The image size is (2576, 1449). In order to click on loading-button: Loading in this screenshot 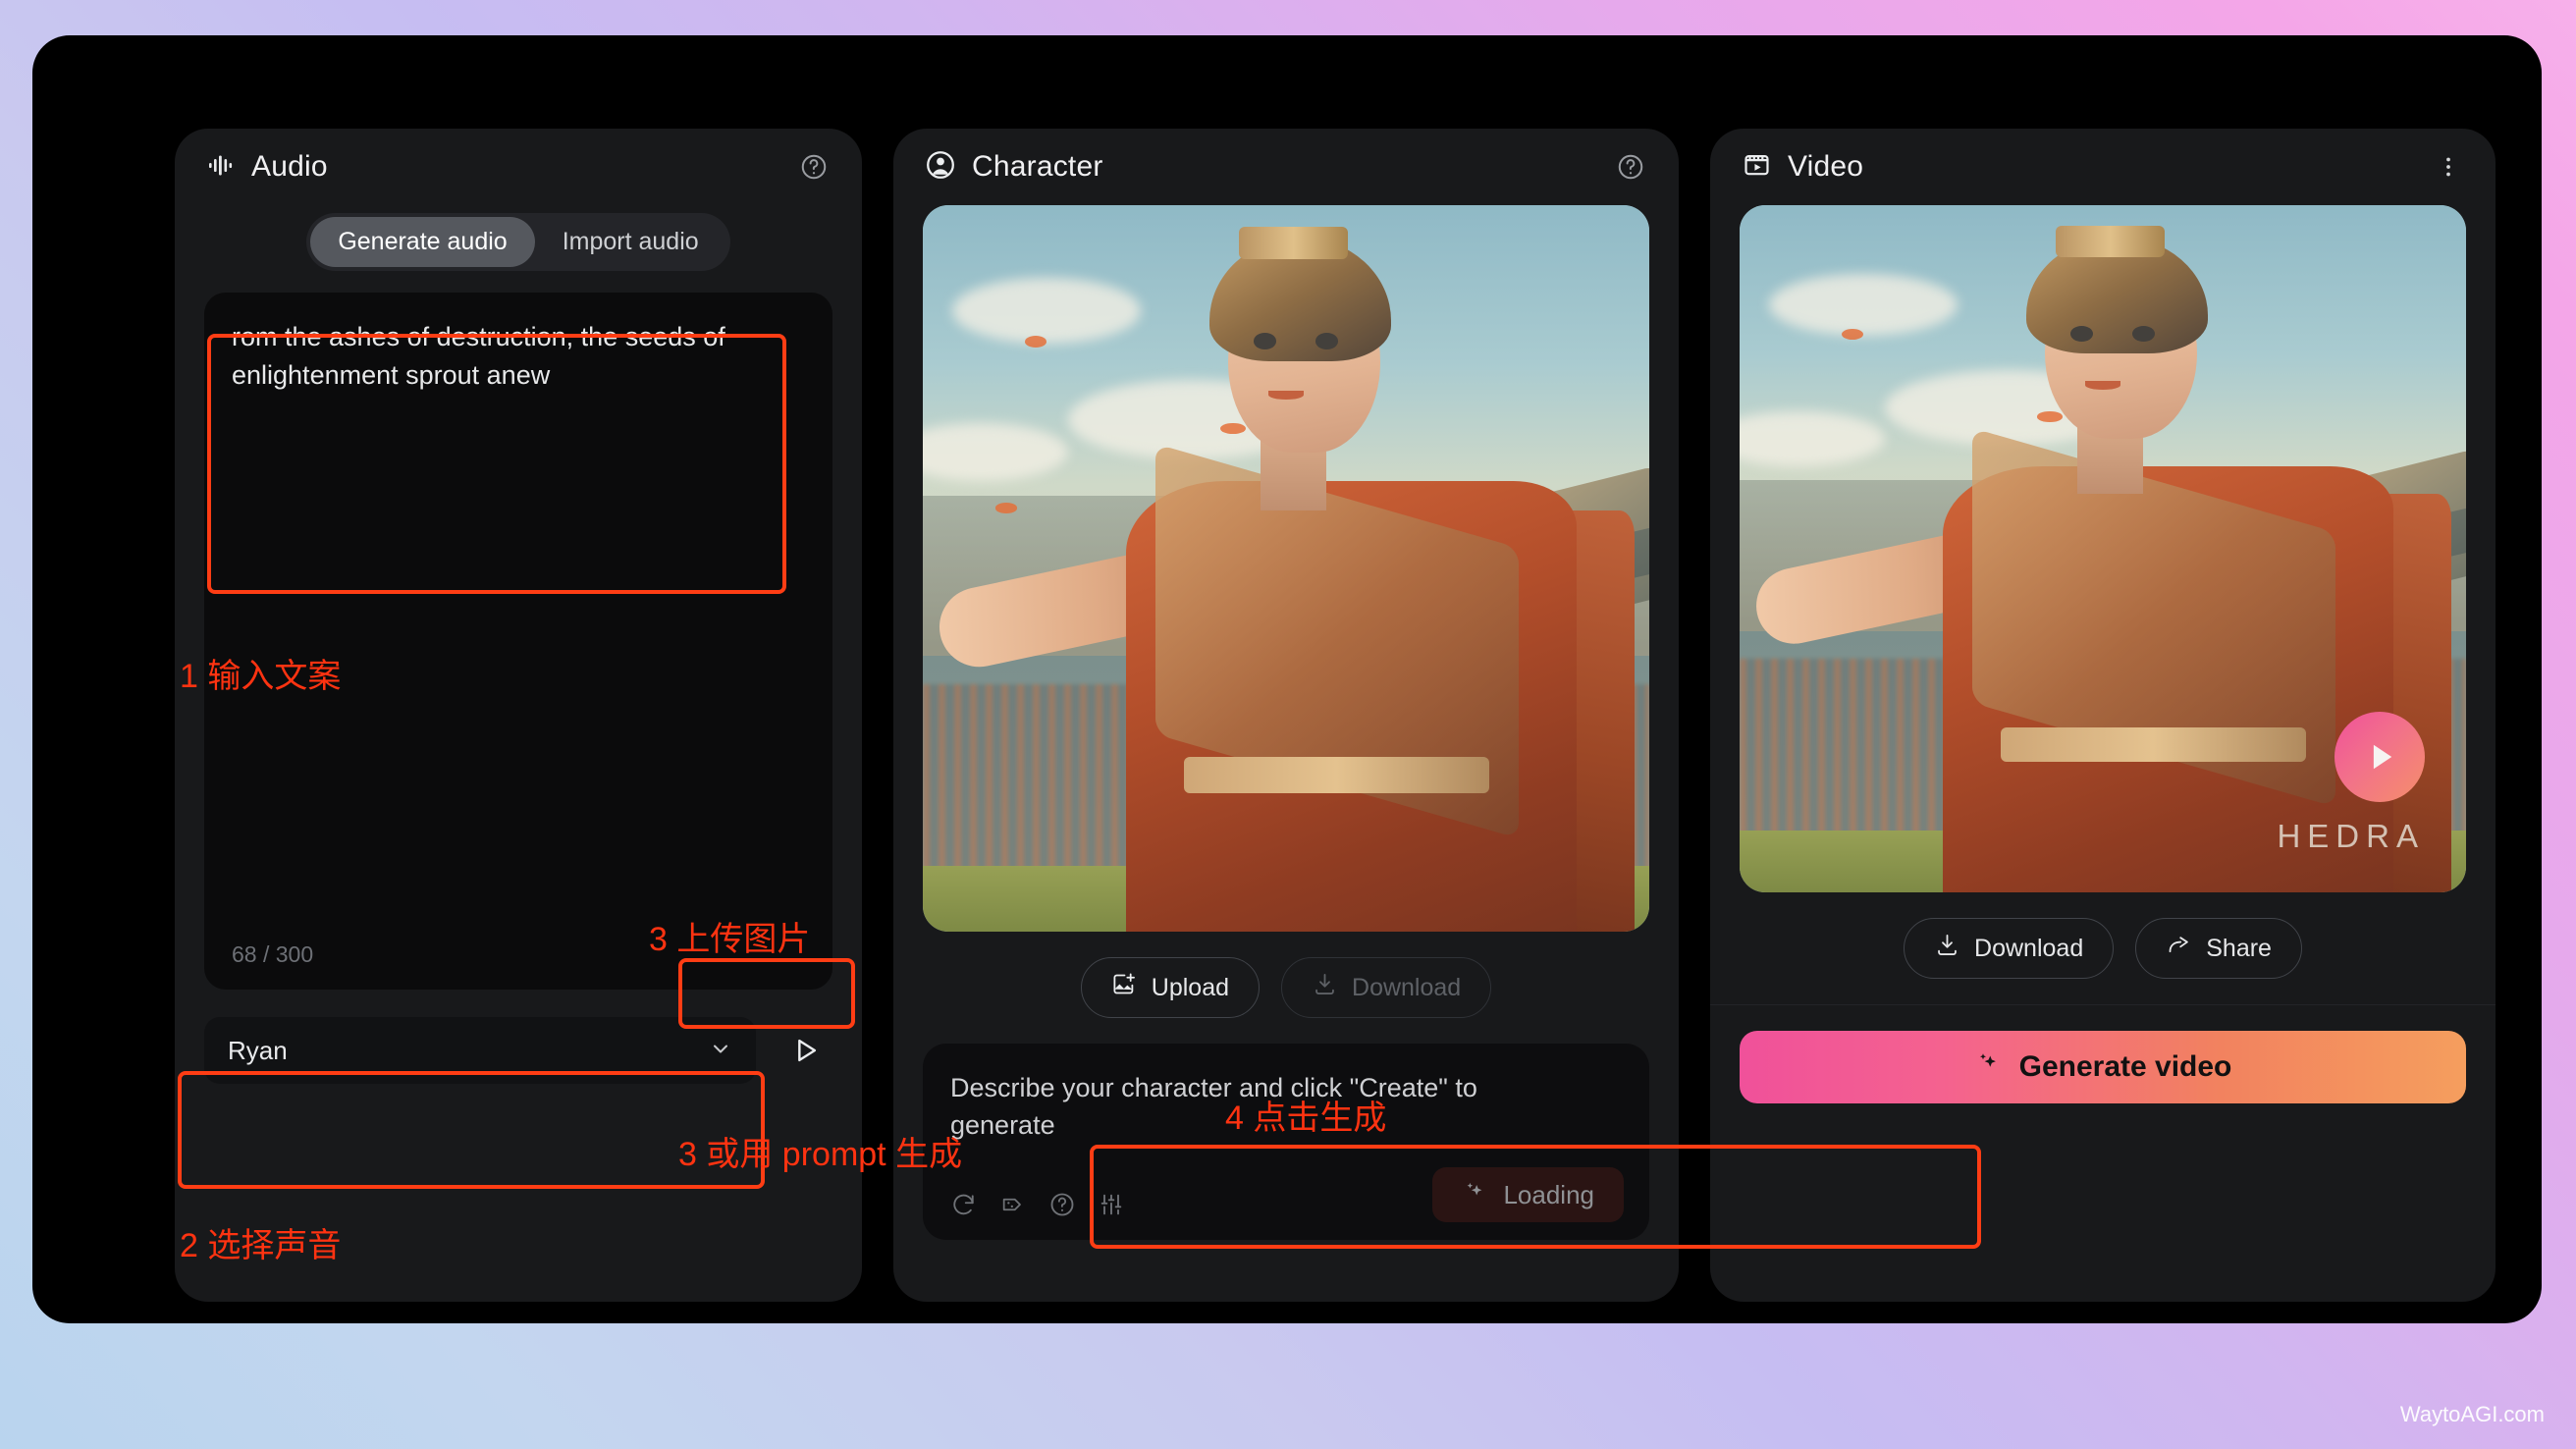, I will do `click(1528, 1194)`.